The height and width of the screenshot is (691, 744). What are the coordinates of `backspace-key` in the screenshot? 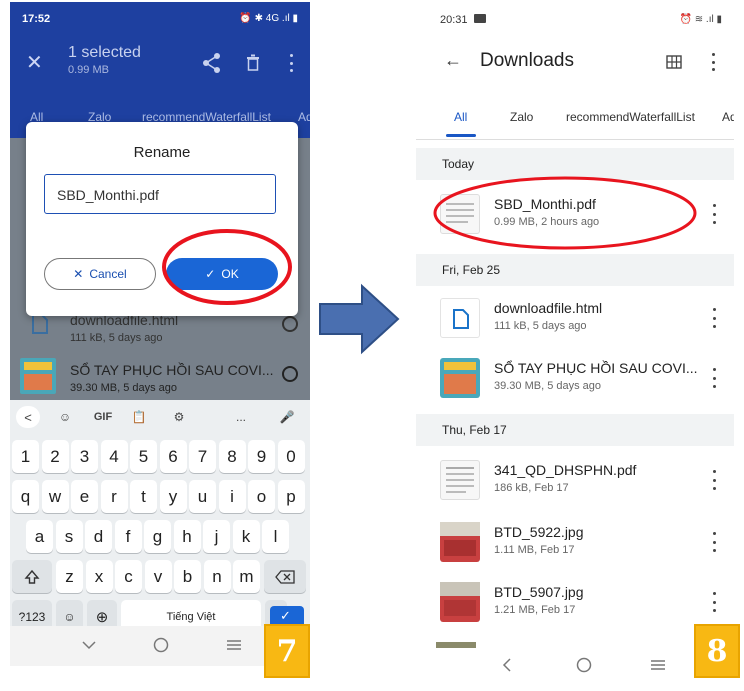 It's located at (285, 576).